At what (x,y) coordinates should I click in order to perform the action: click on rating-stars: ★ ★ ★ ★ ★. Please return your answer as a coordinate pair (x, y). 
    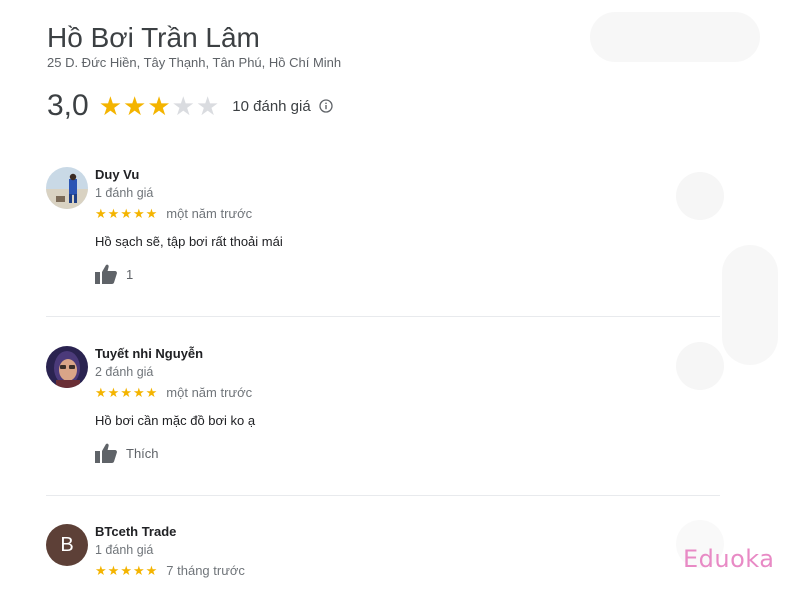
    Looking at the image, I should click on (160, 106).